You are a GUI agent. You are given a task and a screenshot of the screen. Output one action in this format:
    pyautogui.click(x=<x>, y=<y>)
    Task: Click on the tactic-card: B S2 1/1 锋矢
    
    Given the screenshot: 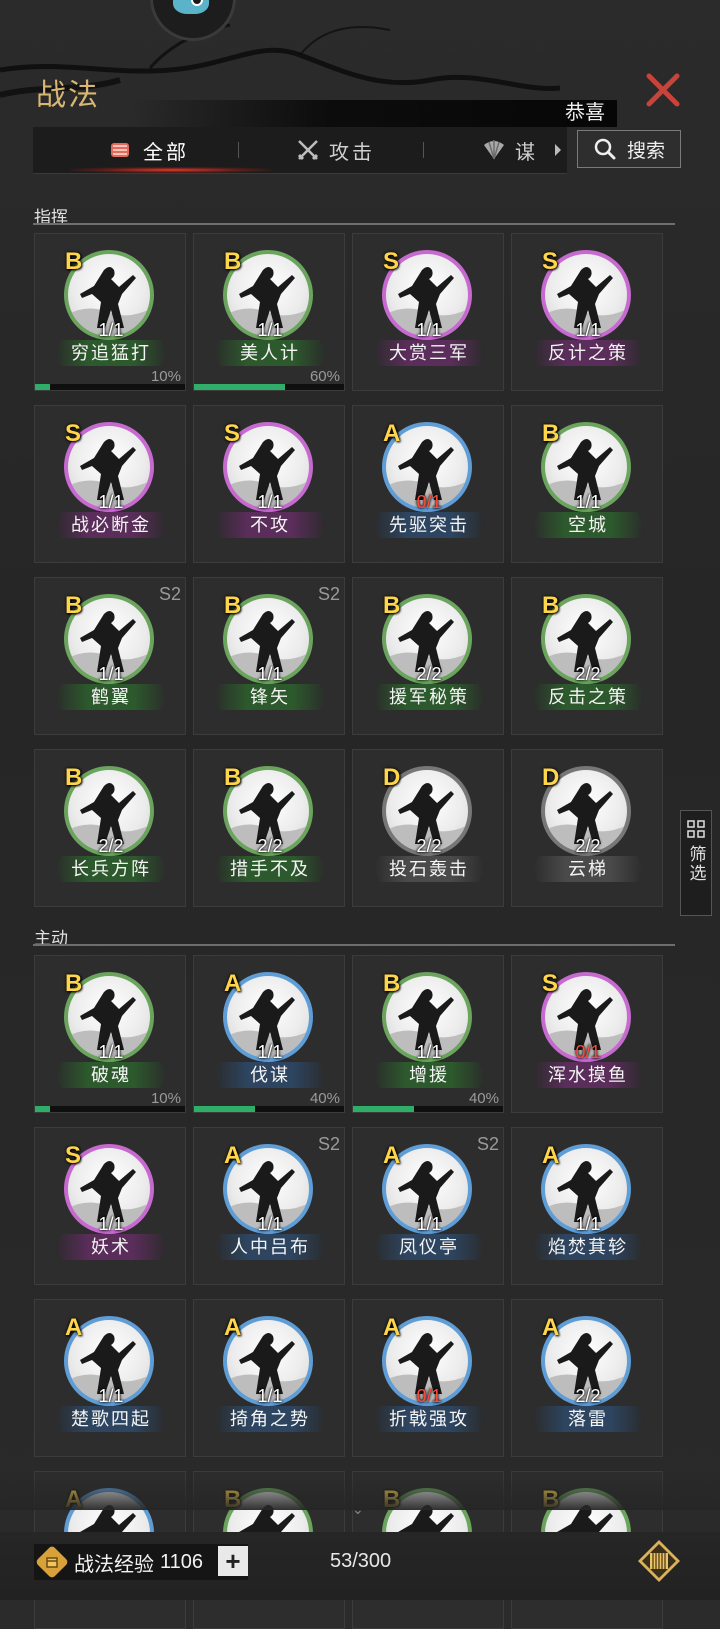 What is the action you would take?
    pyautogui.click(x=269, y=656)
    